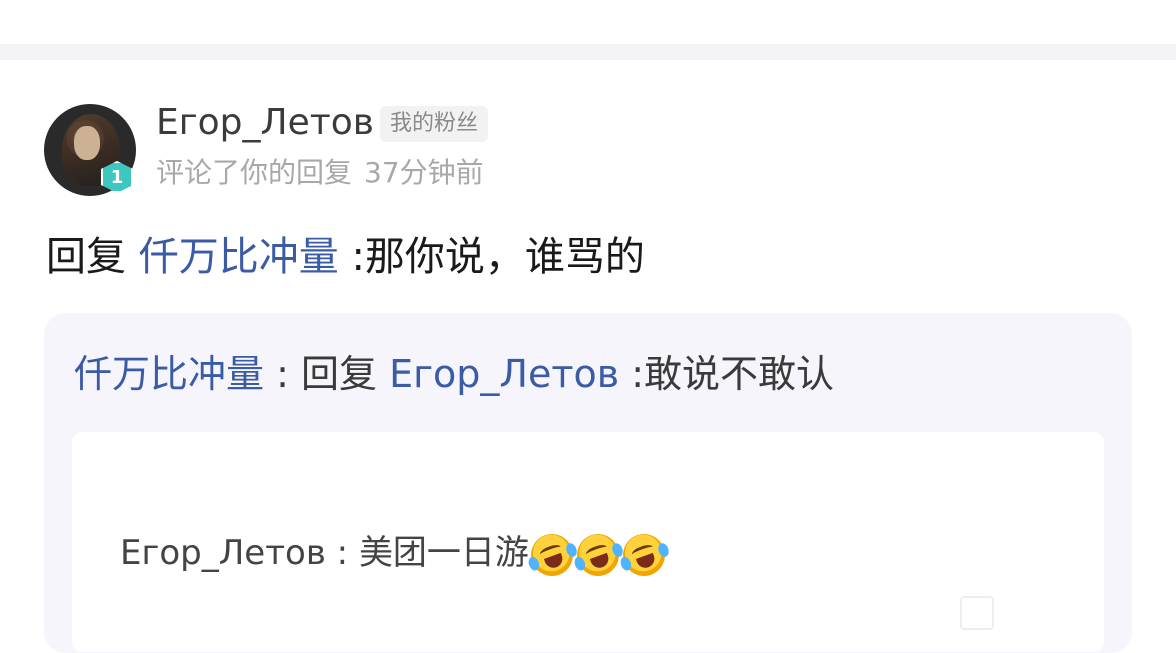 This screenshot has height=653, width=1176. Describe the element at coordinates (504, 374) in the screenshot. I see `quote-target-link: Егор_Летов` at that location.